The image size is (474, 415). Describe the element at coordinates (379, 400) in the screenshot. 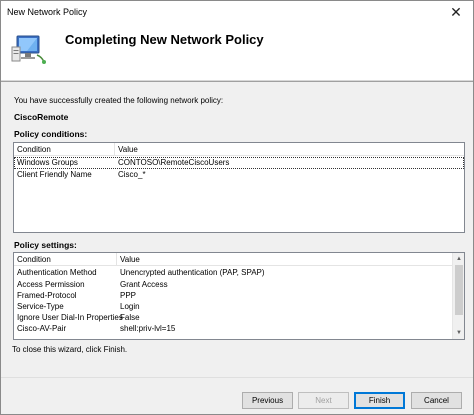

I see `finish-button: Finish` at that location.